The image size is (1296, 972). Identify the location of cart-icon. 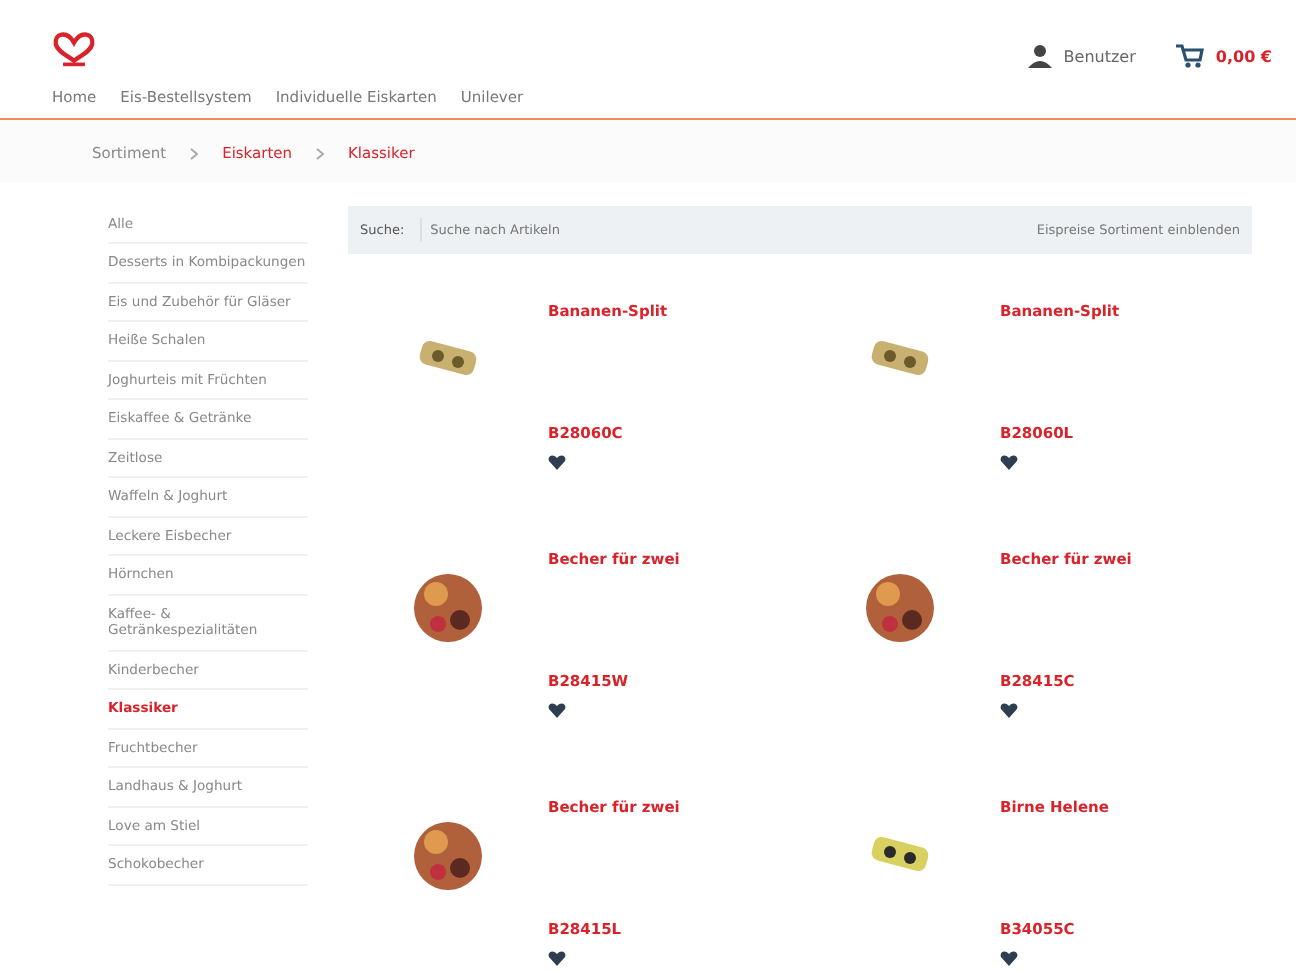
(1189, 56).